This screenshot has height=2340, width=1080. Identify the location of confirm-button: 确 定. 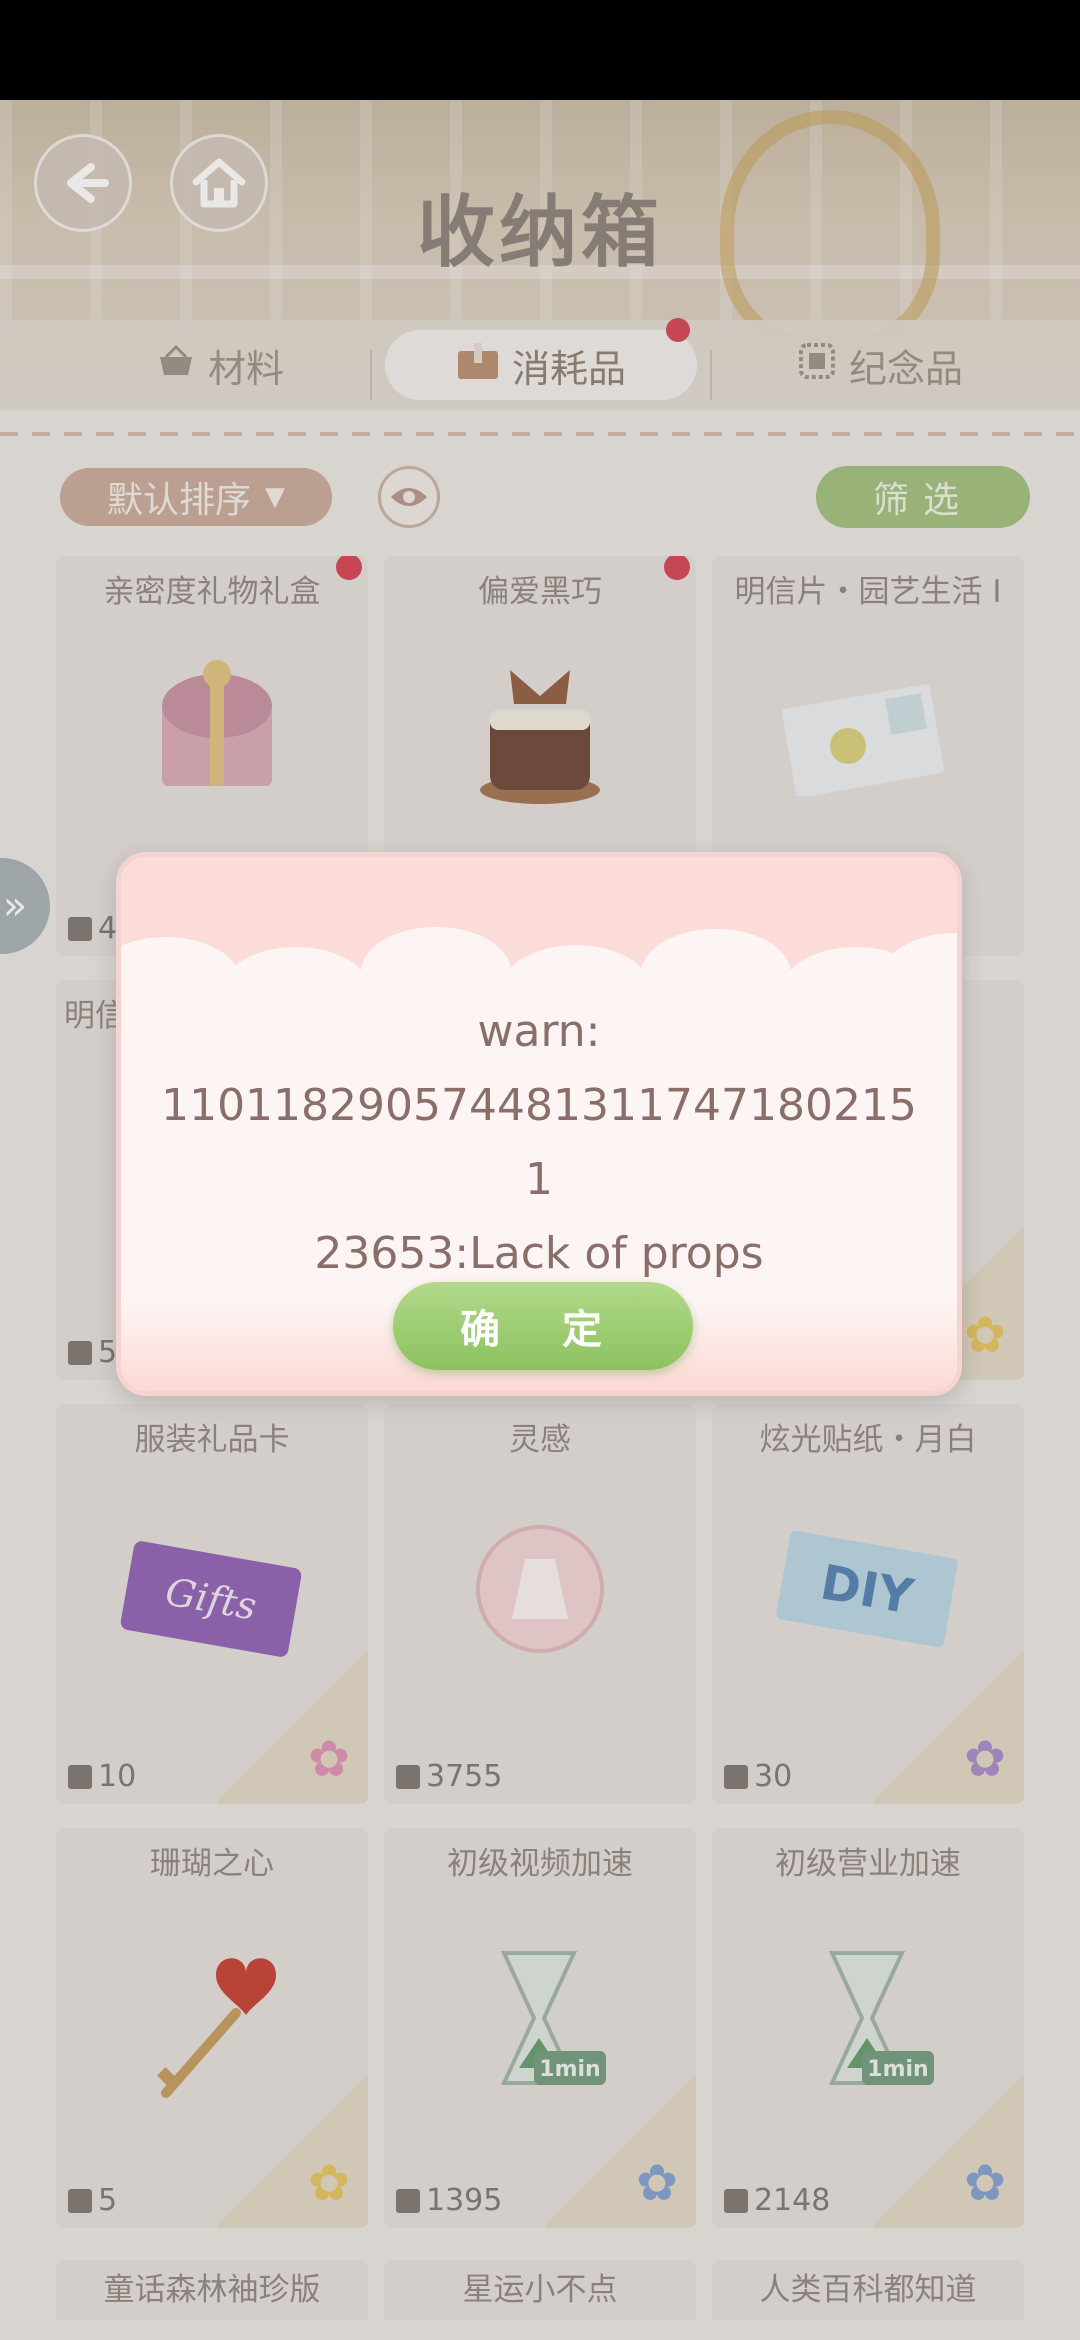
(543, 1326).